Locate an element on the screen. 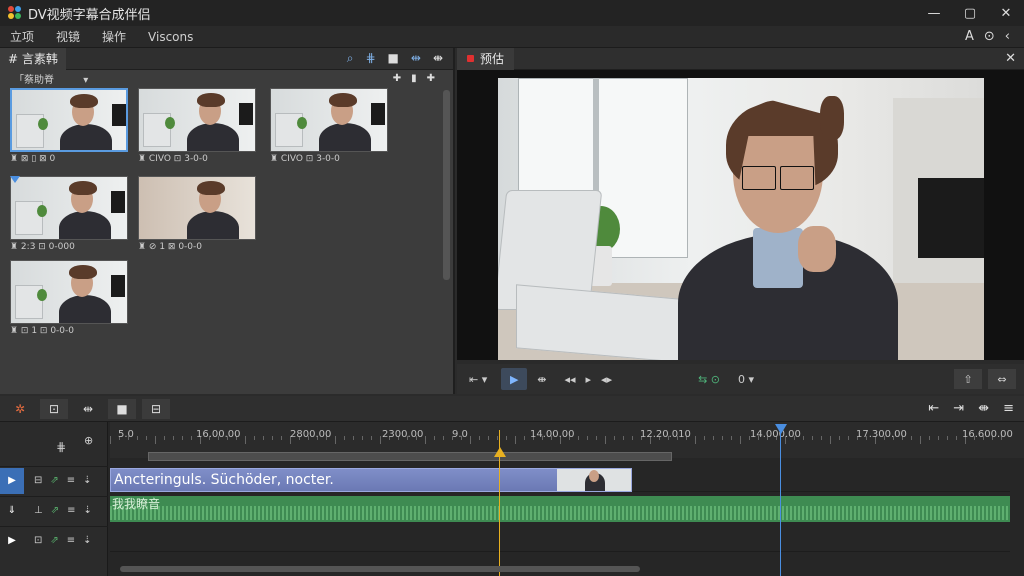  effects-icon: ✲ is located at coordinates (20, 409).